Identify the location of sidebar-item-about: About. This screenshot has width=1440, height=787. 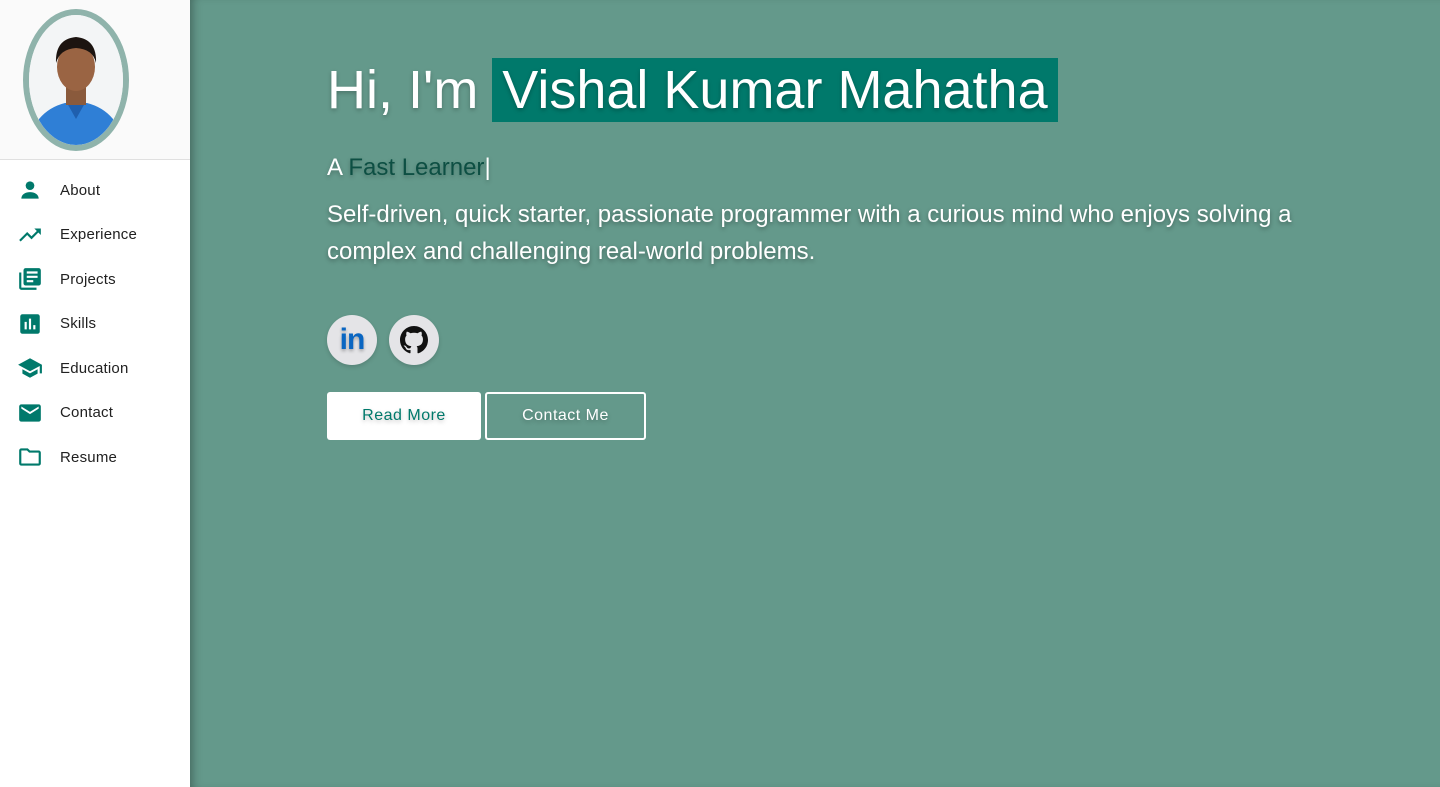
(95, 190).